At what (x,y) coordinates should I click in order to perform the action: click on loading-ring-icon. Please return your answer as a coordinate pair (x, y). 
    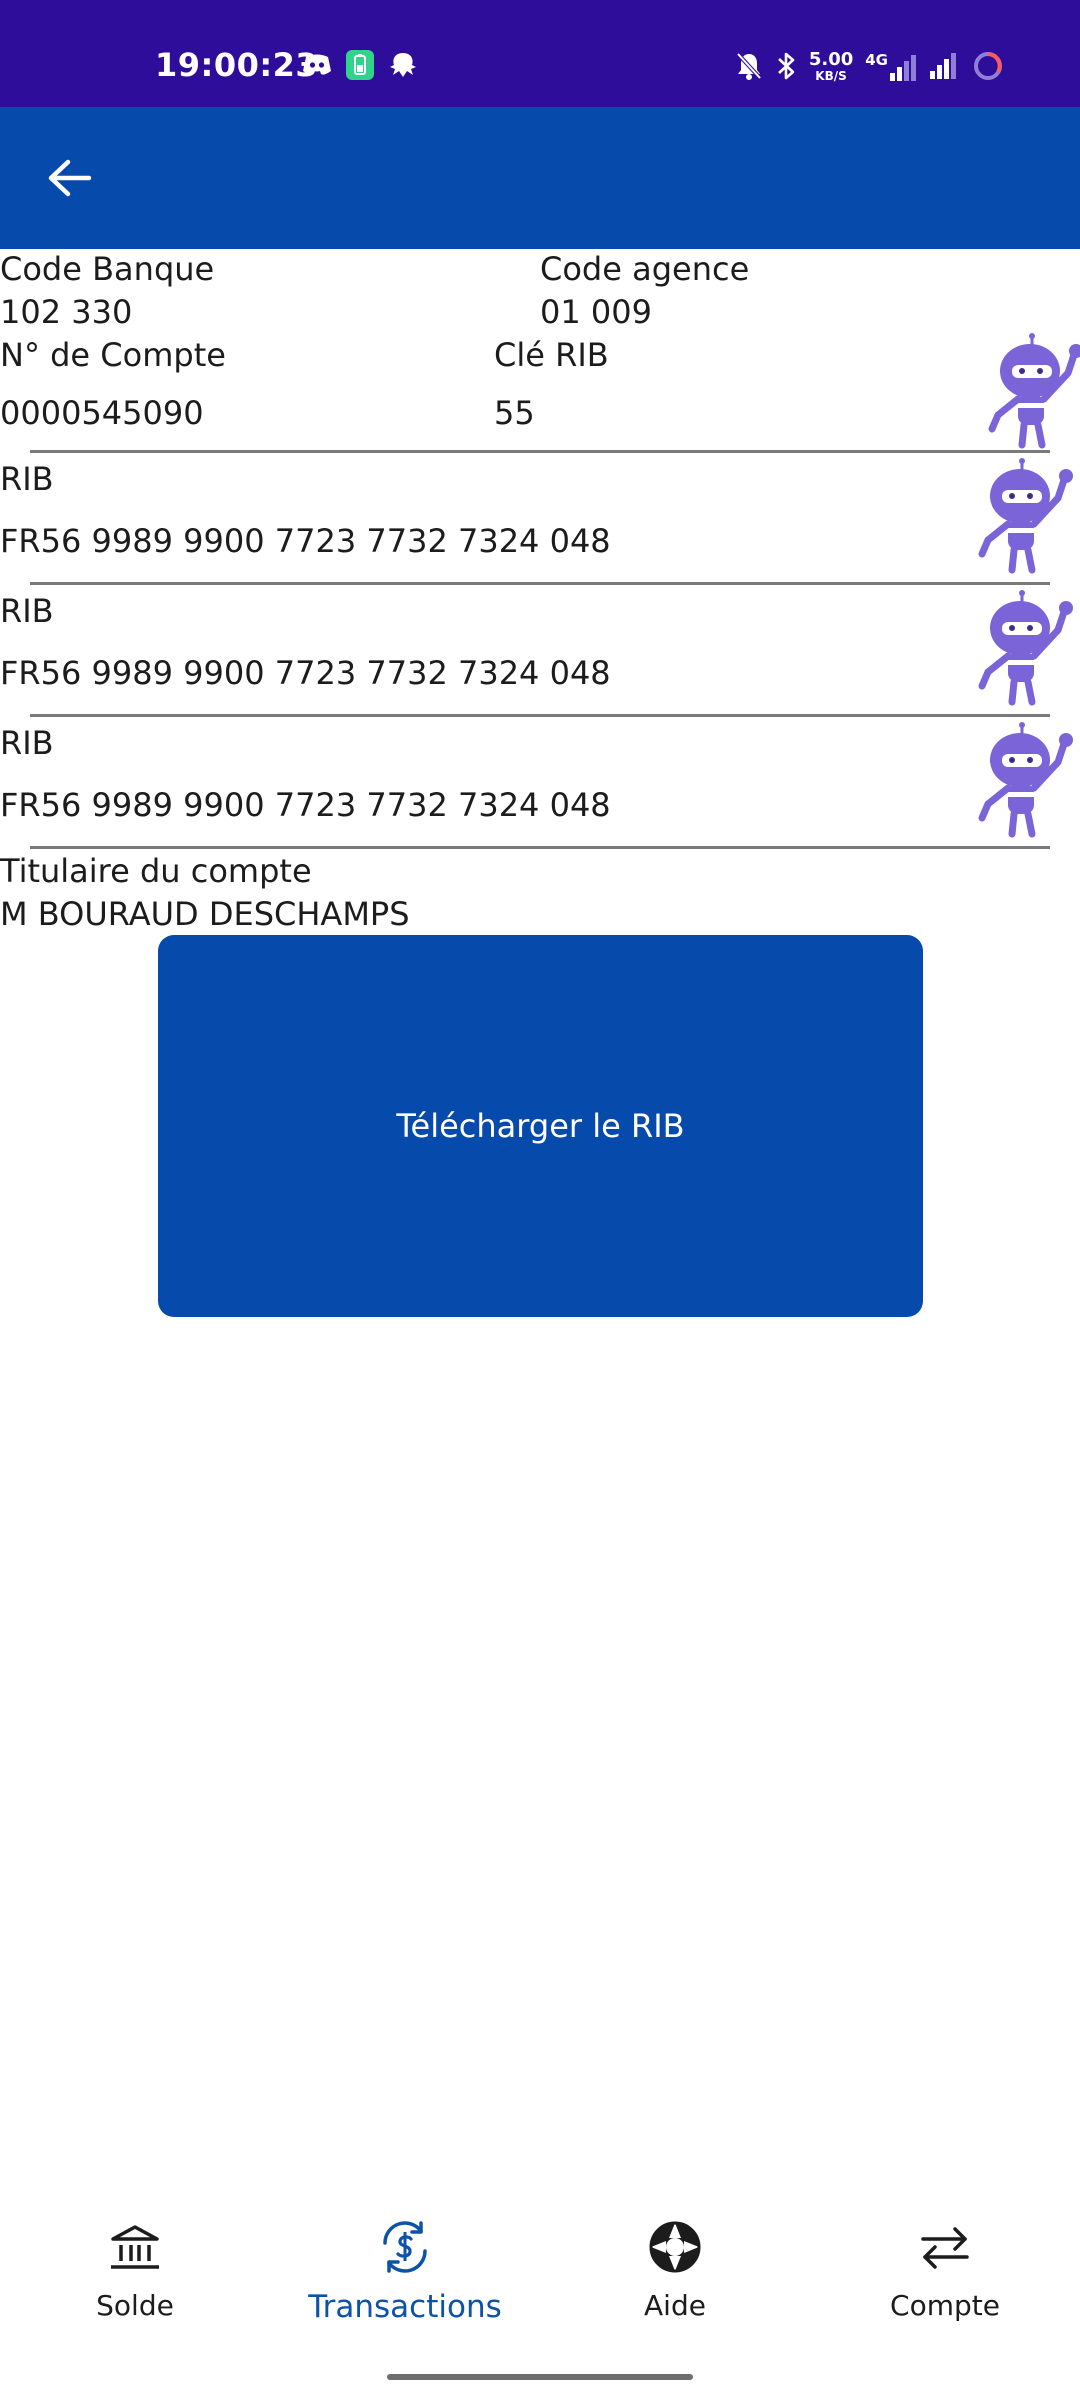
    Looking at the image, I should click on (988, 68).